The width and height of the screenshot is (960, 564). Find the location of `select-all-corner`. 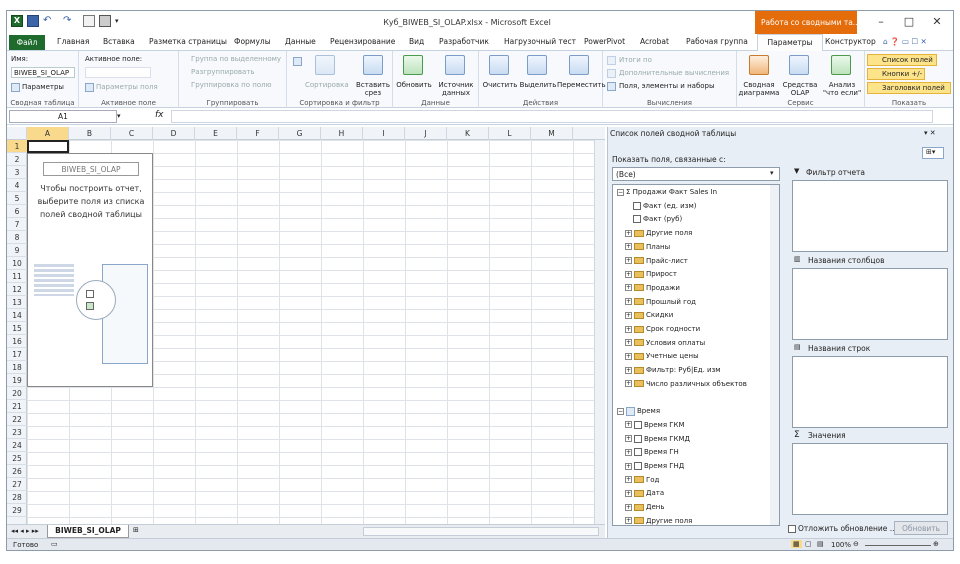

select-all-corner is located at coordinates (17, 133).